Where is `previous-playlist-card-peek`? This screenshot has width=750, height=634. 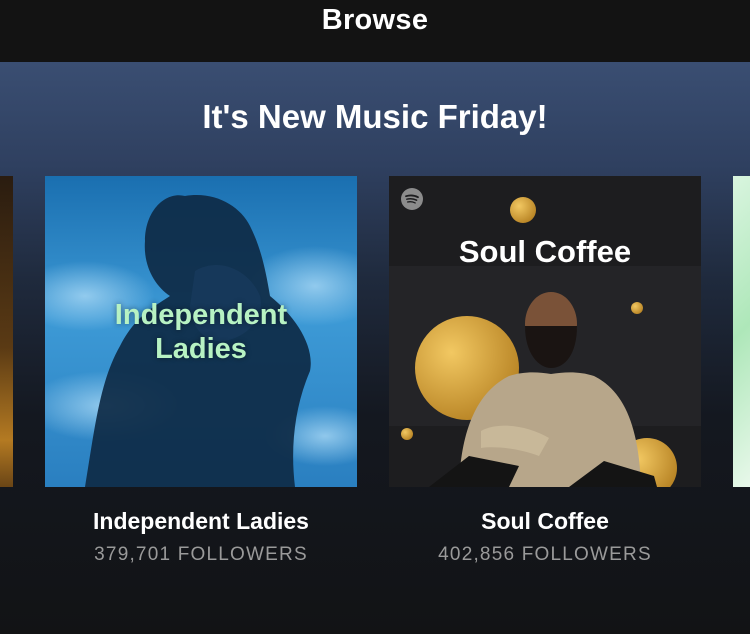
previous-playlist-card-peek is located at coordinates (6, 331).